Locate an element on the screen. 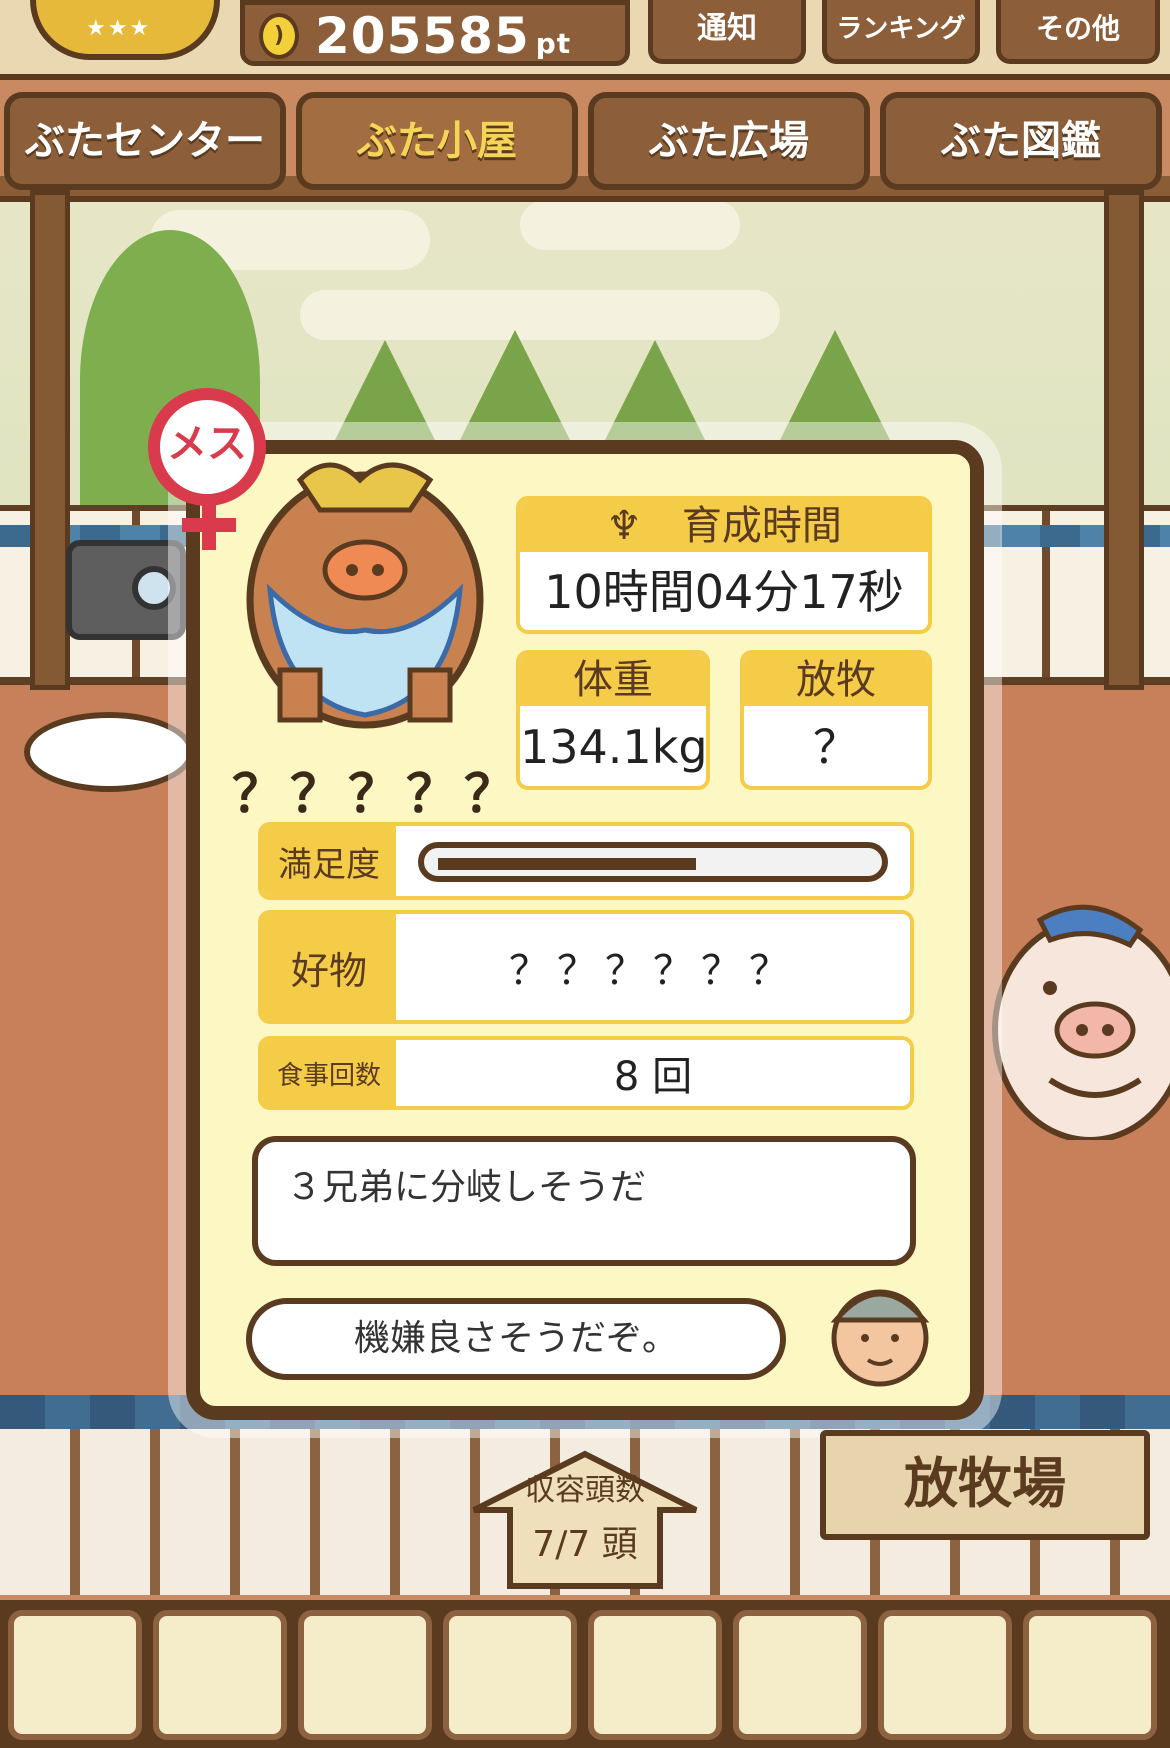  weight-value: 134.1kg is located at coordinates (614, 747).